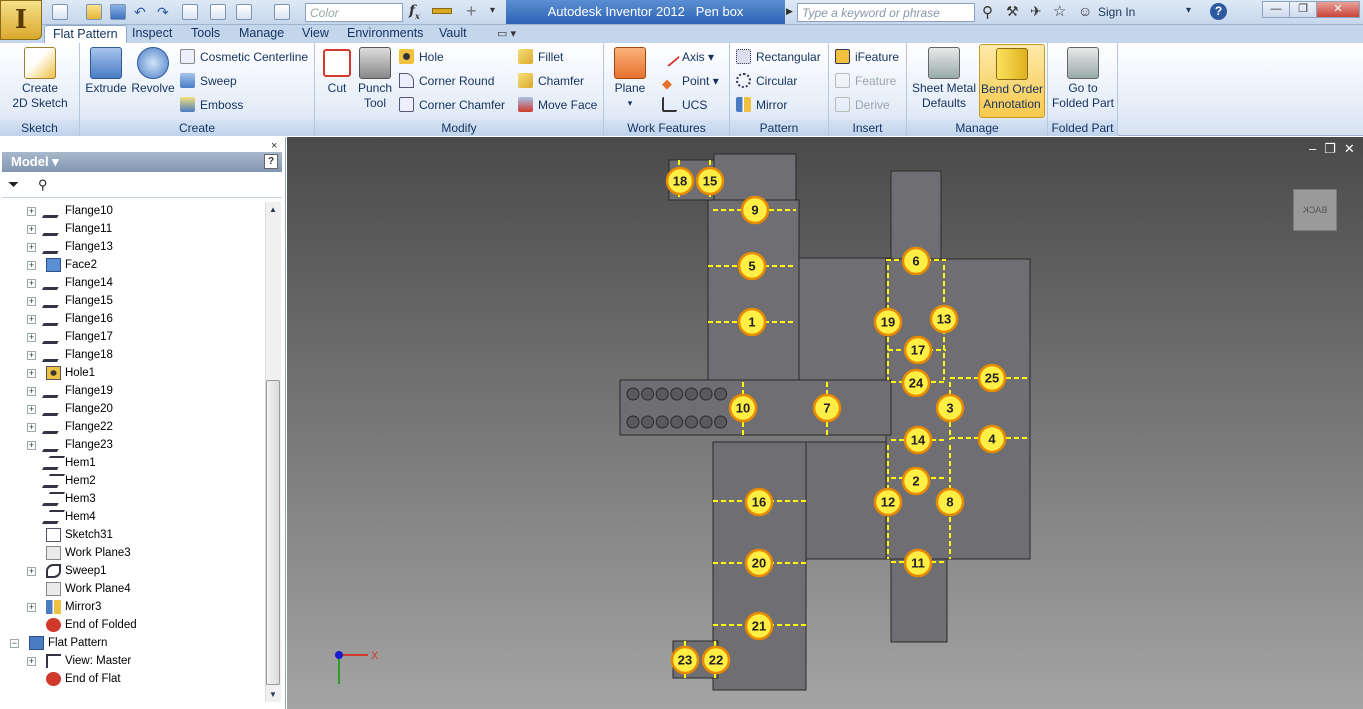 This screenshot has width=1363, height=709. What do you see at coordinates (888, 502) in the screenshot?
I see `bend-order-marker: 12` at bounding box center [888, 502].